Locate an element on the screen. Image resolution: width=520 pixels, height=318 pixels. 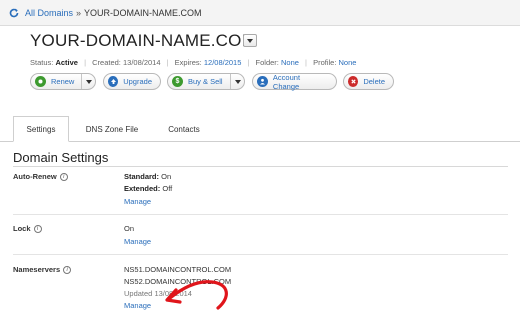
annotation-arrow-icon is located at coordinates (196, 295).